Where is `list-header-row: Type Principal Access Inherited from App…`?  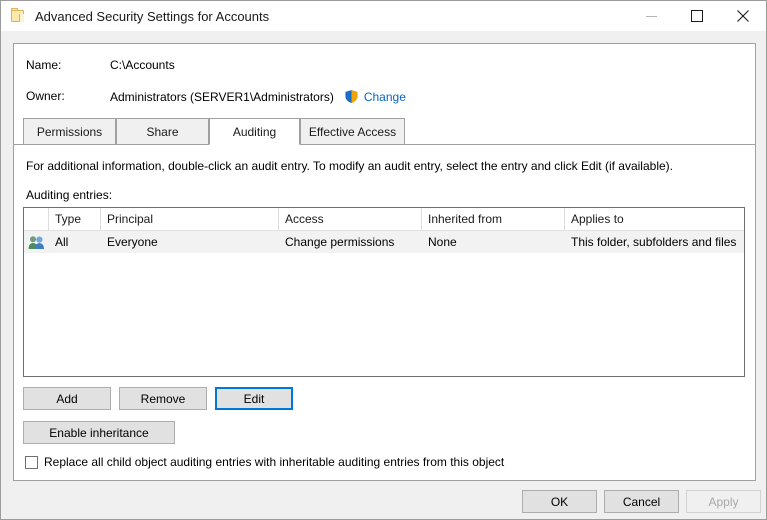
list-header-row: Type Principal Access Inherited from App… is located at coordinates (384, 219).